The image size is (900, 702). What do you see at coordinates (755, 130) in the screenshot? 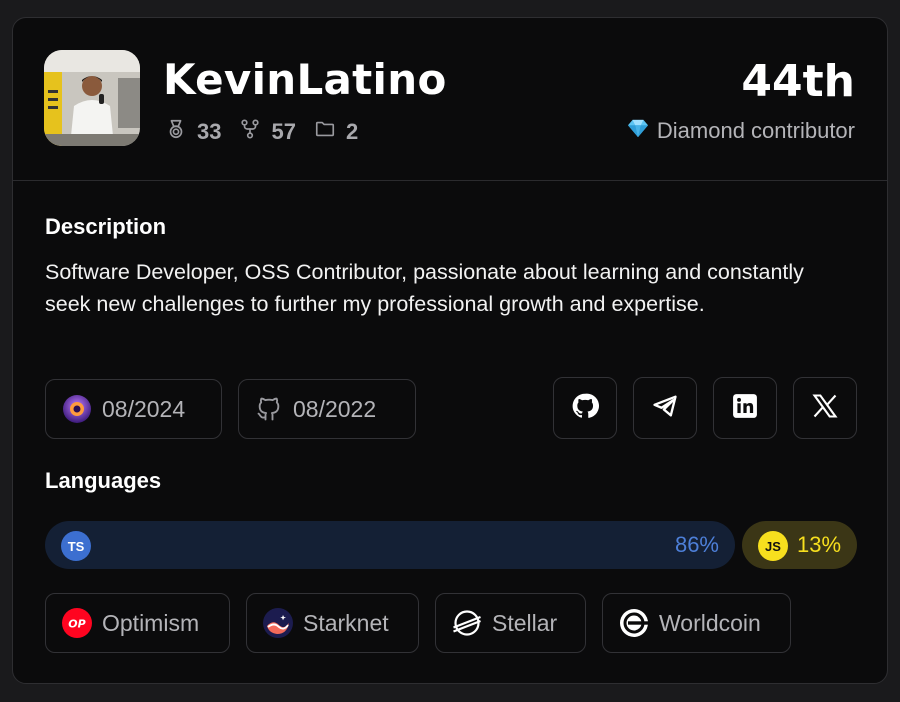
I see `tier-text: Diamond contributor` at bounding box center [755, 130].